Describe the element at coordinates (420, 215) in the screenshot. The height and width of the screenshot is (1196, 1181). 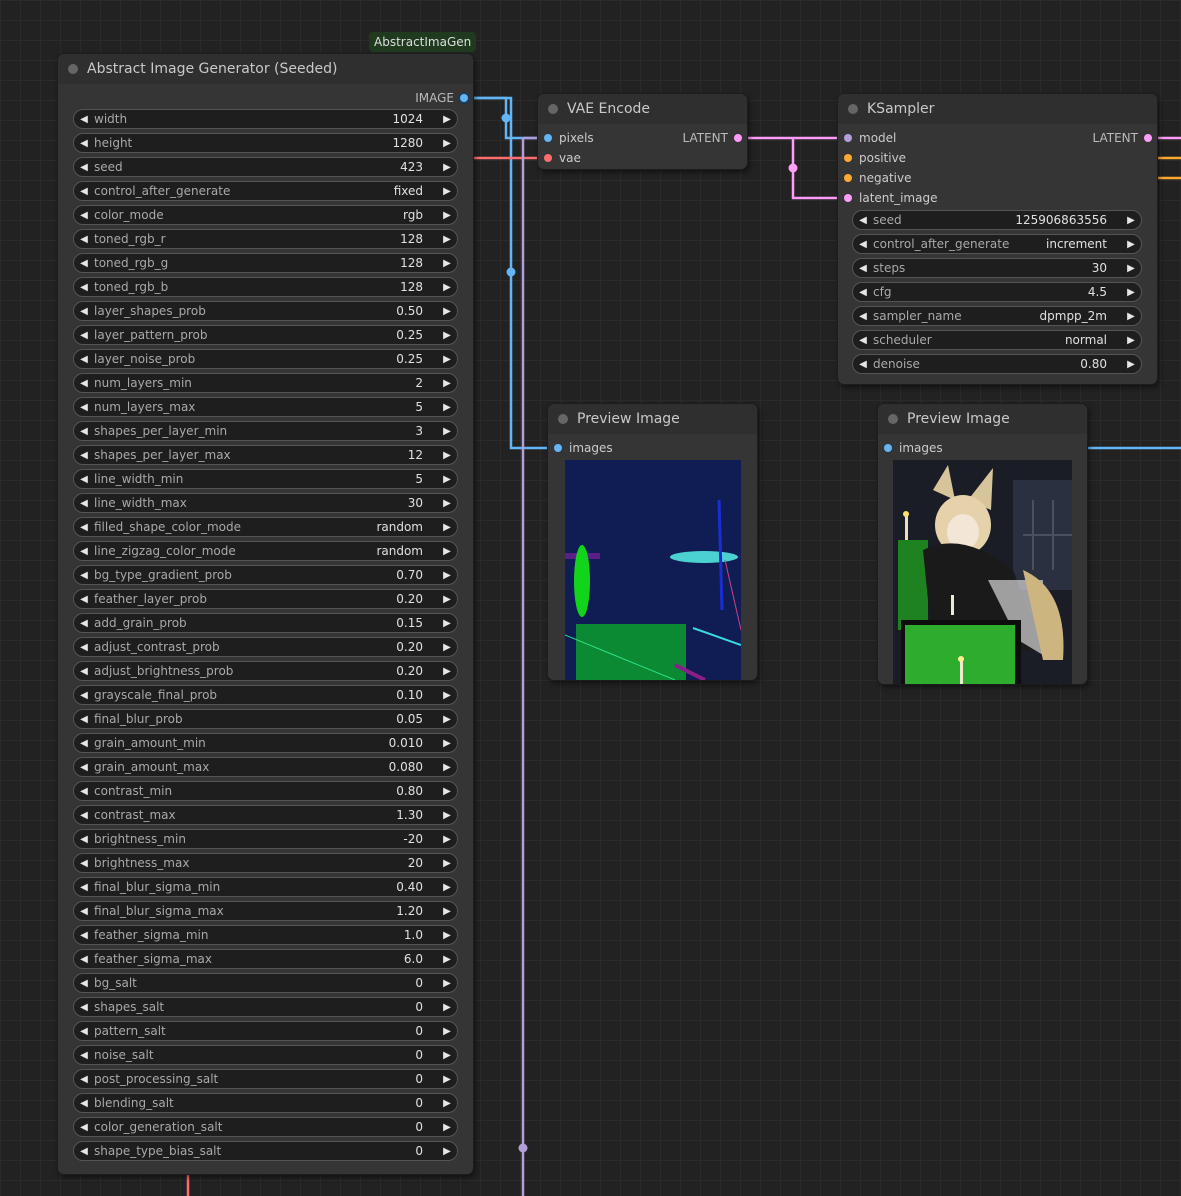
I see `widget-value: rgb` at that location.